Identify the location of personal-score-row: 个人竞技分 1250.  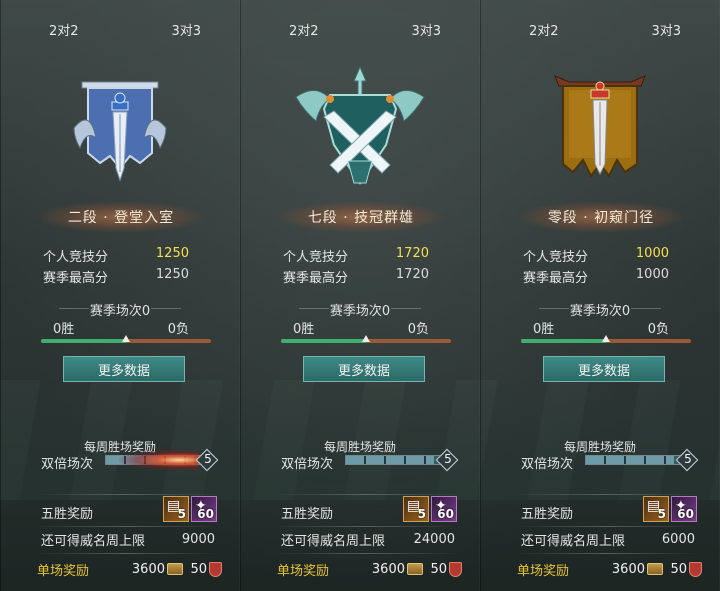
(116, 256).